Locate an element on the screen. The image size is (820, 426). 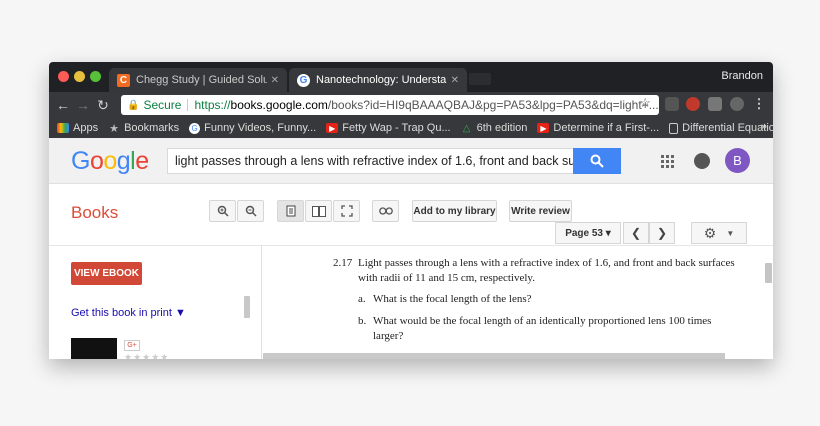
tab-title: Chegg Study | Guided Solution is located at coordinates (201, 80).